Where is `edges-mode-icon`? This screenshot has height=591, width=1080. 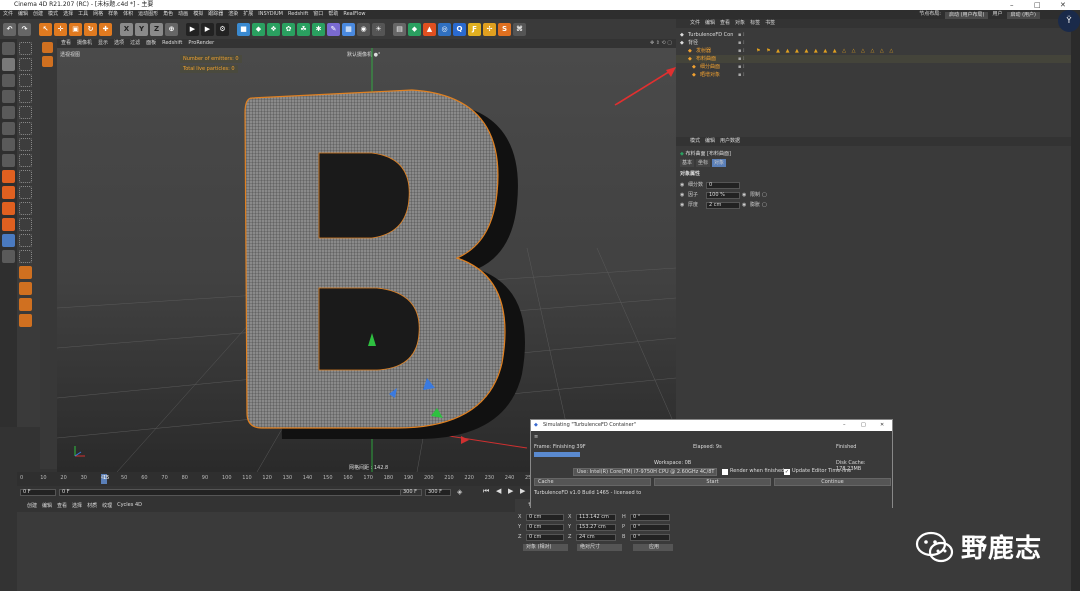 edges-mode-icon is located at coordinates (8, 128).